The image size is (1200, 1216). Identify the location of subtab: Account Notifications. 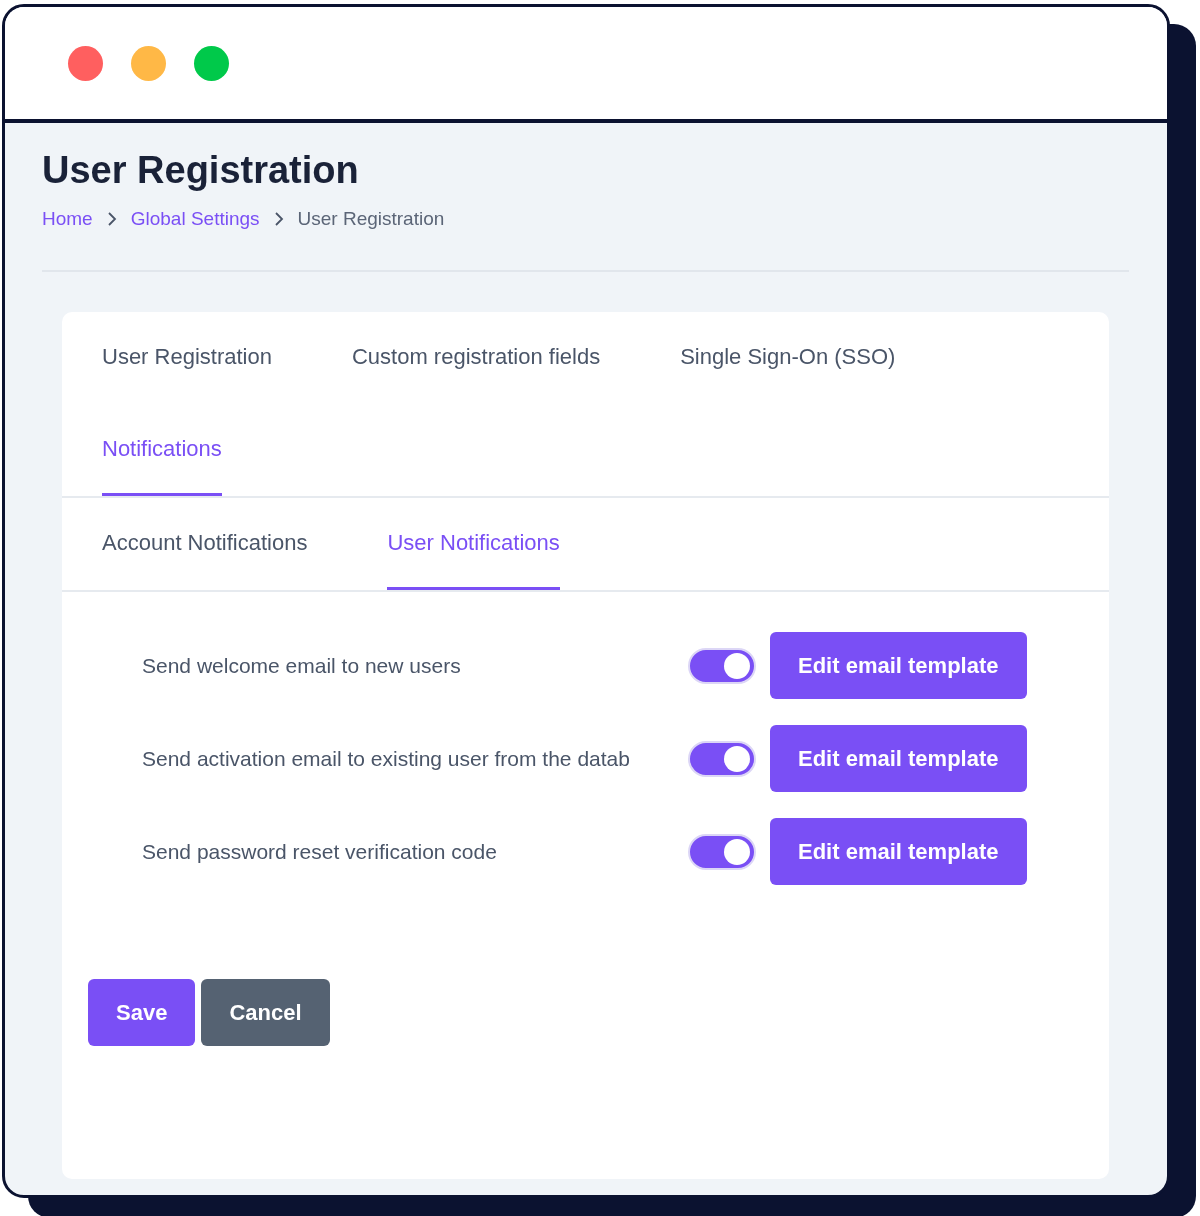
(205, 544).